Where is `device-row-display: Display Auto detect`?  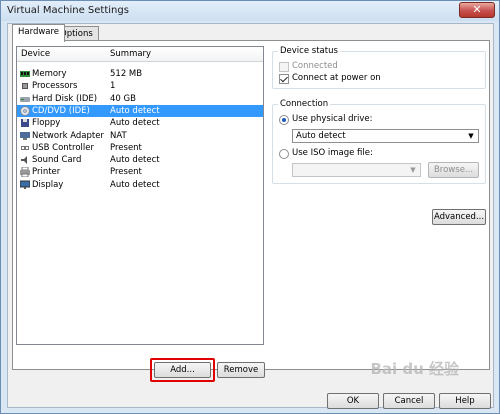
device-row-display: Display Auto detect is located at coordinates (140, 185).